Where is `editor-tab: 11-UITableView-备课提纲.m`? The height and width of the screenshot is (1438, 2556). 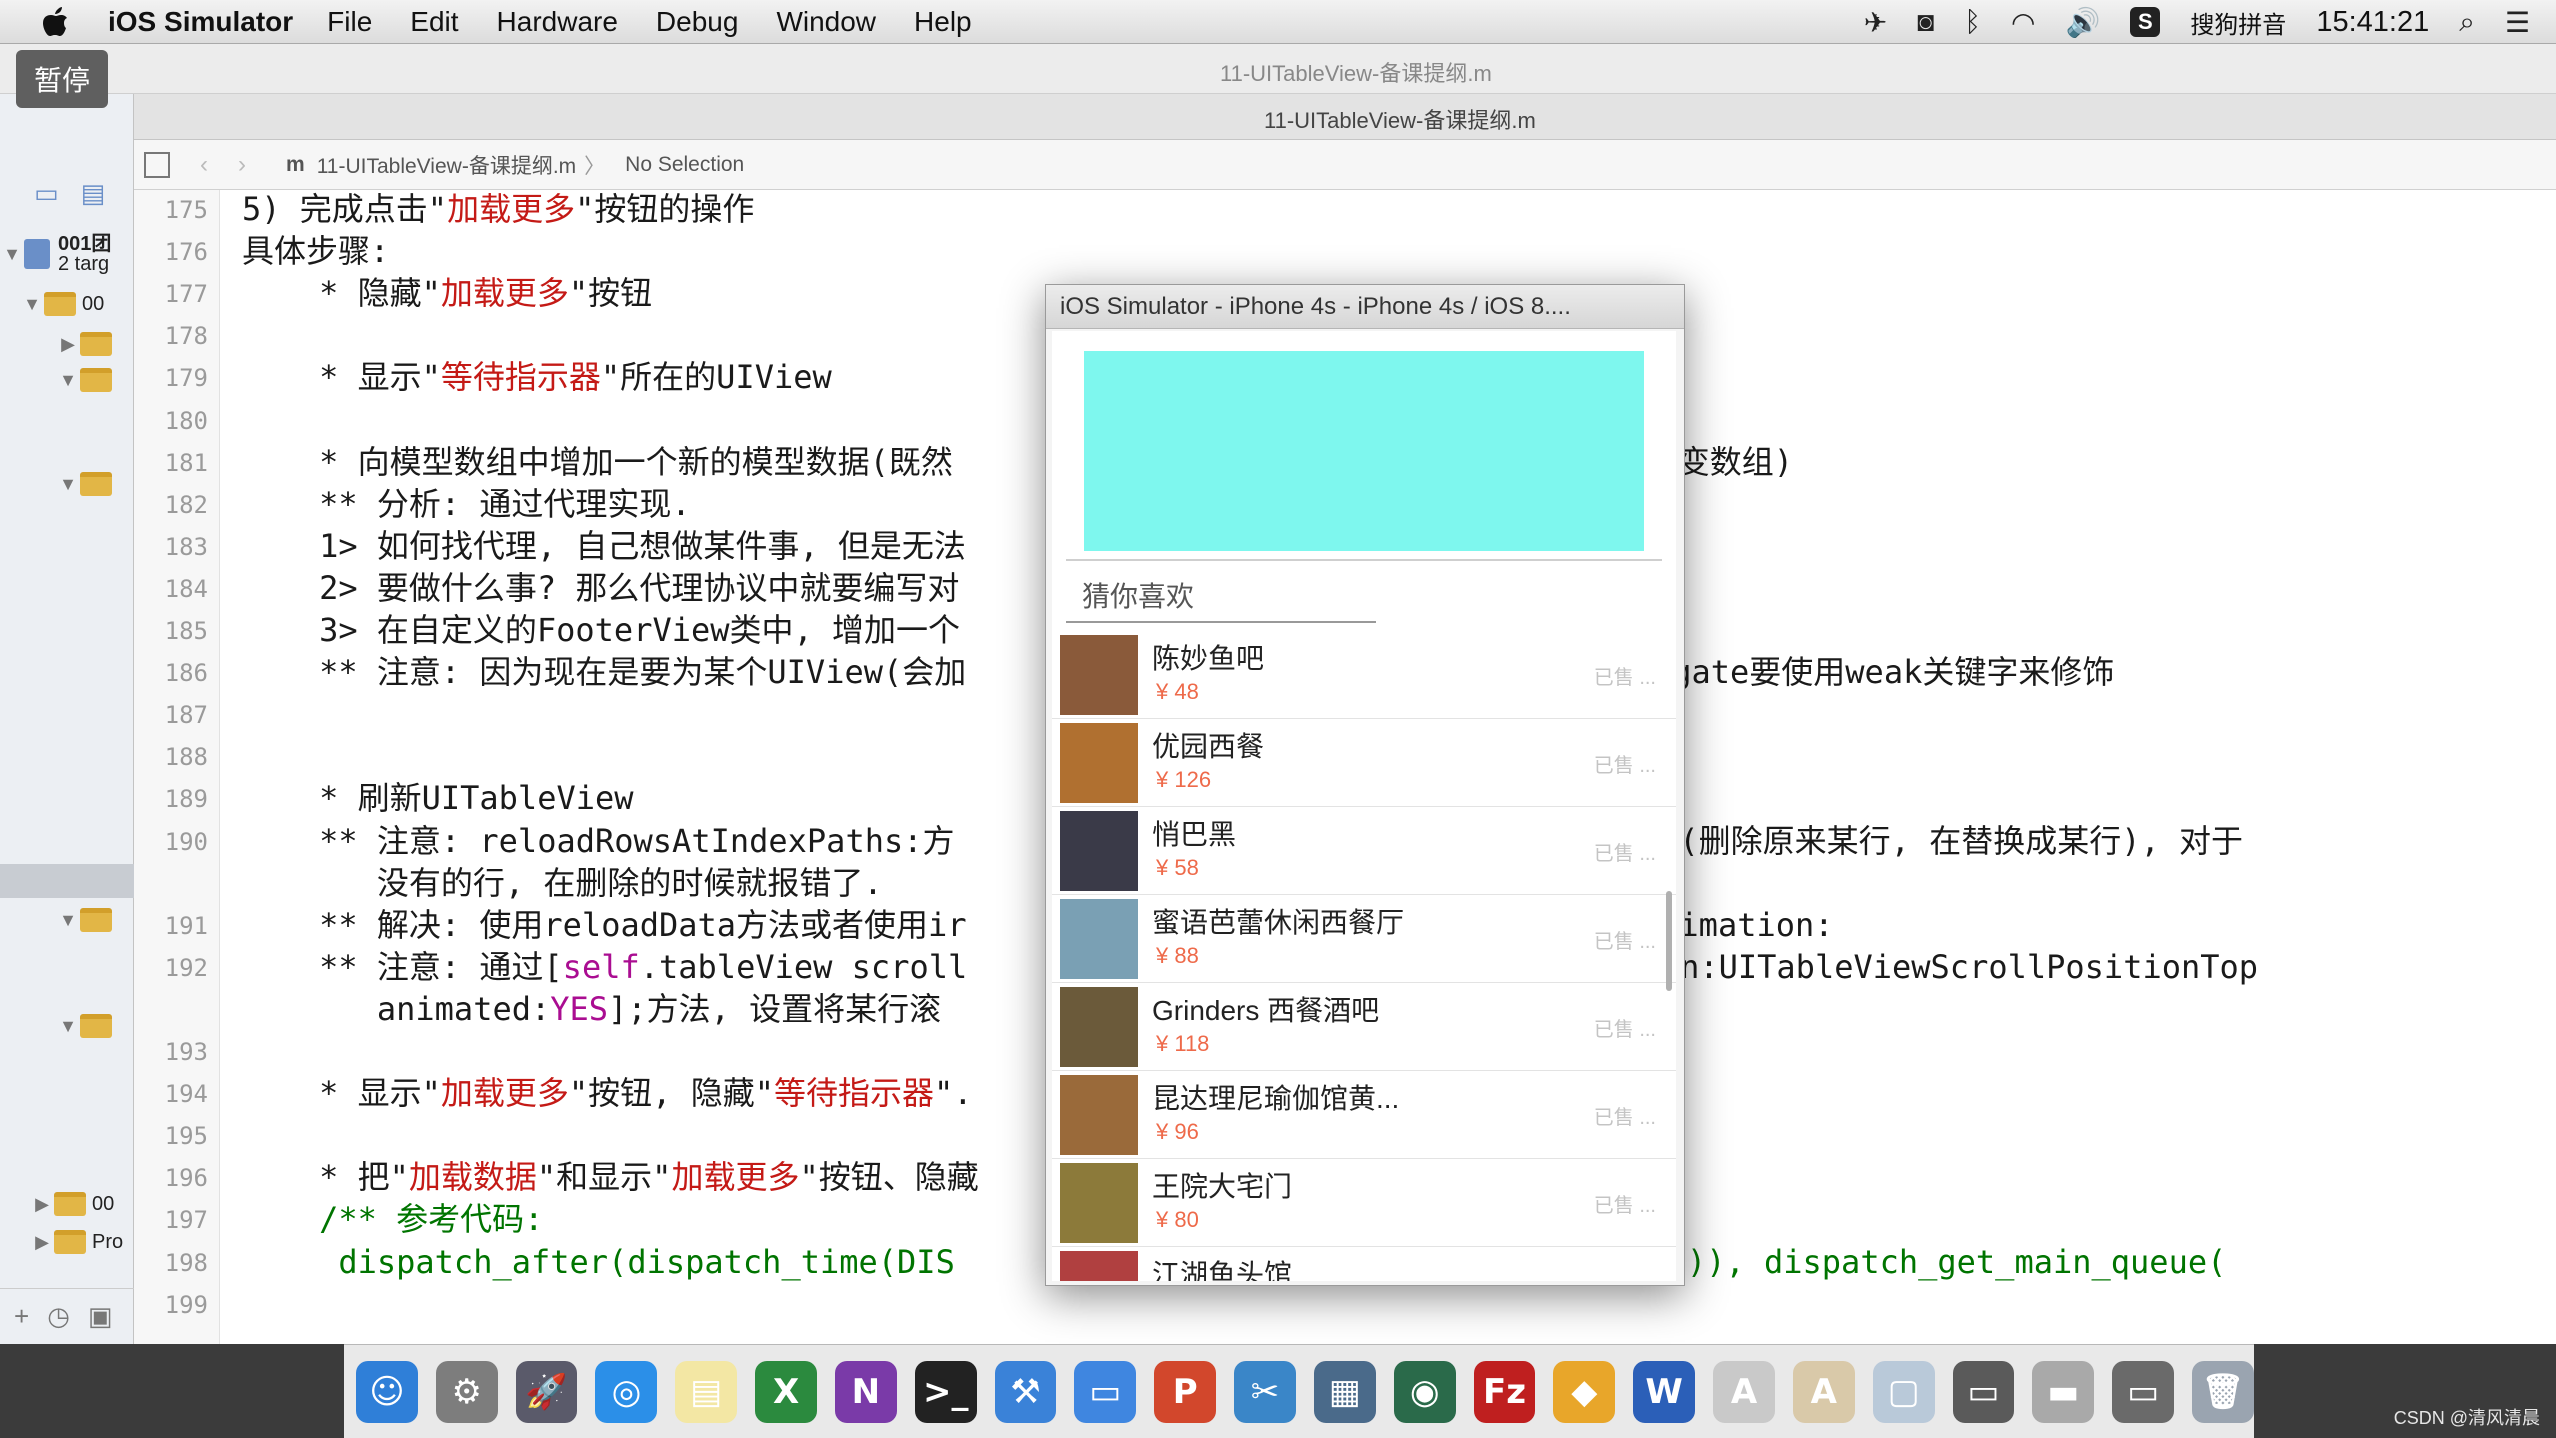 editor-tab: 11-UITableView-备课提纲.m is located at coordinates (1400, 119).